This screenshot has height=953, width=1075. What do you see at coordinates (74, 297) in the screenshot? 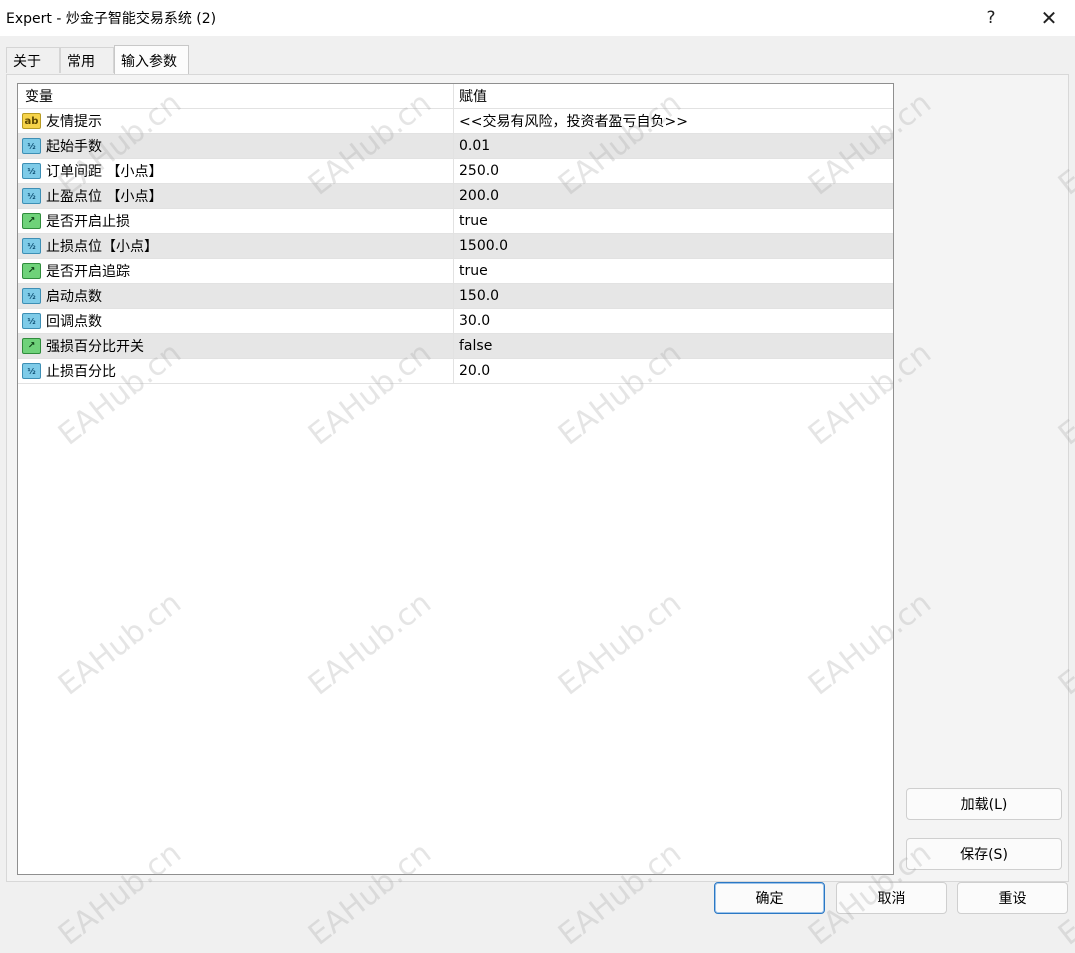
I see `param-name: 启动点数` at bounding box center [74, 297].